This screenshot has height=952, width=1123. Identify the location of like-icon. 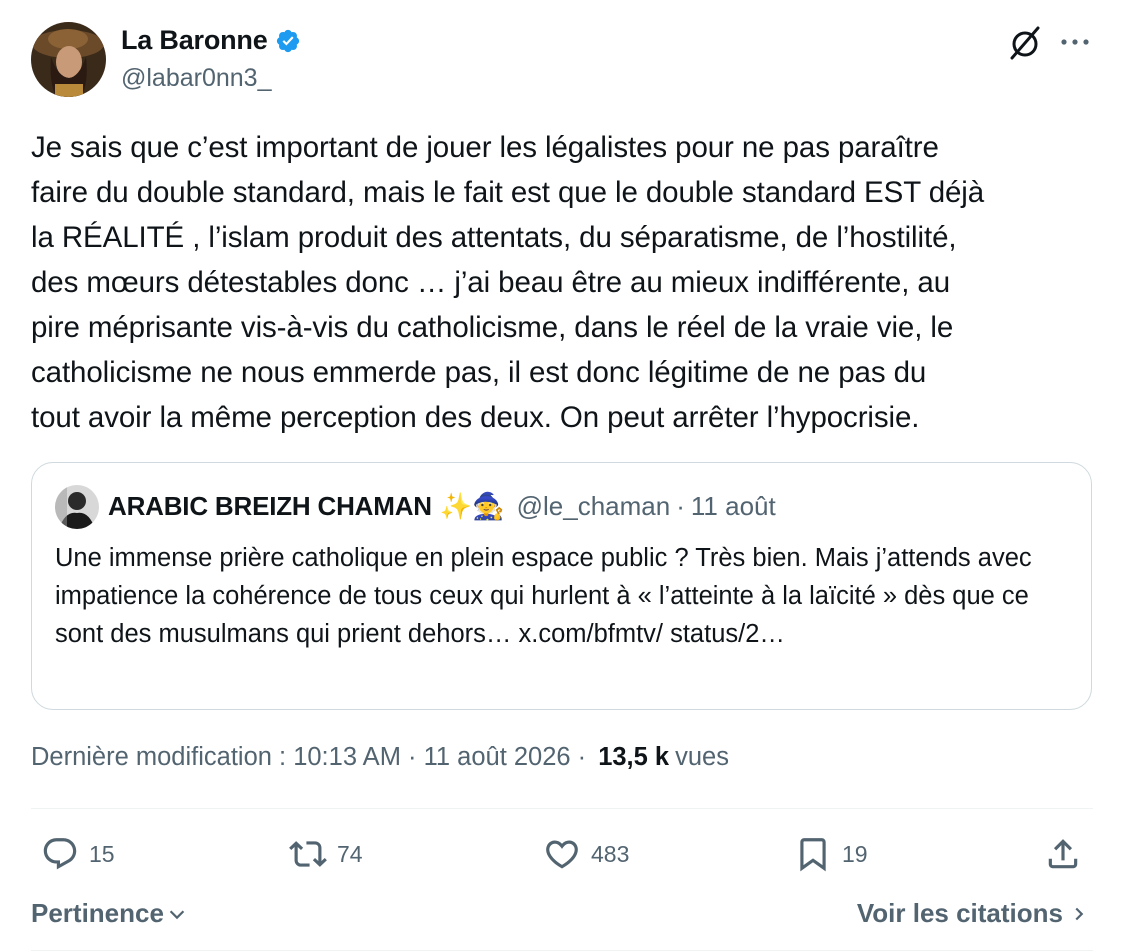
(562, 854).